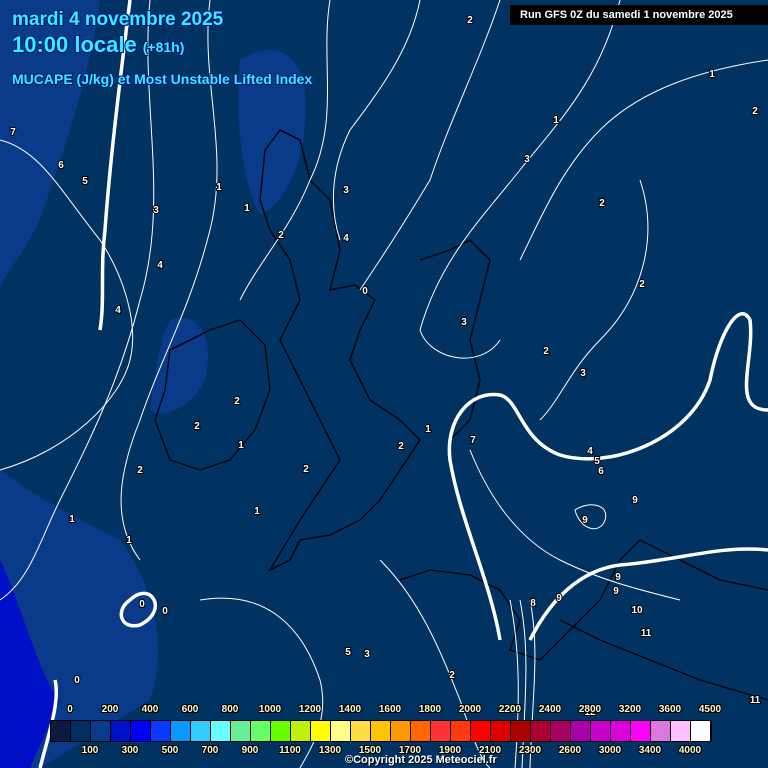 Image resolution: width=768 pixels, height=768 pixels. Describe the element at coordinates (490, 750) in the screenshot. I see `scale-label: 2100` at that location.